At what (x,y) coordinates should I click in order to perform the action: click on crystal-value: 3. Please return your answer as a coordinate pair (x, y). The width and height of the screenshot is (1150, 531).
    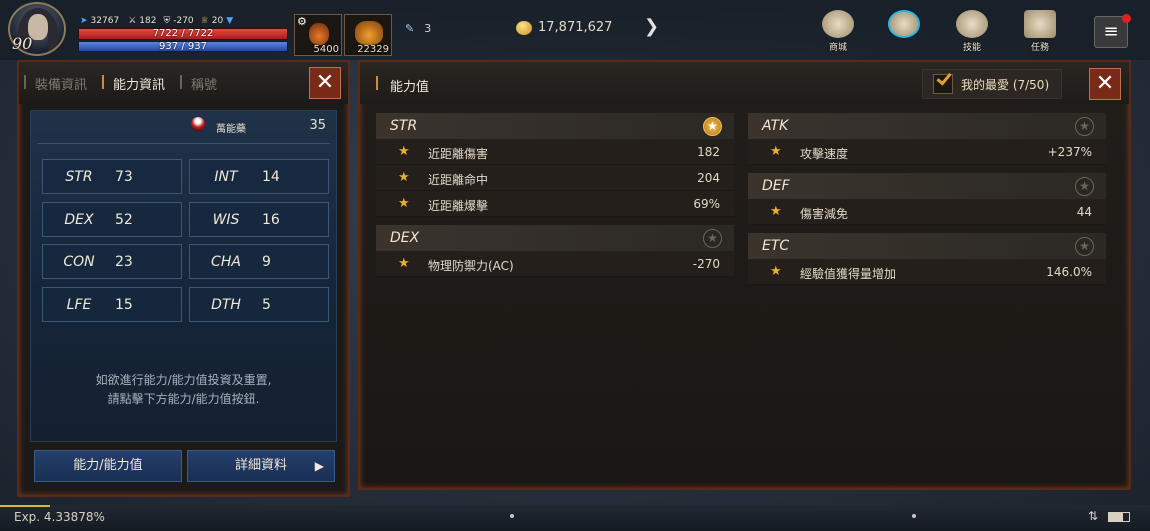
    Looking at the image, I should click on (428, 28).